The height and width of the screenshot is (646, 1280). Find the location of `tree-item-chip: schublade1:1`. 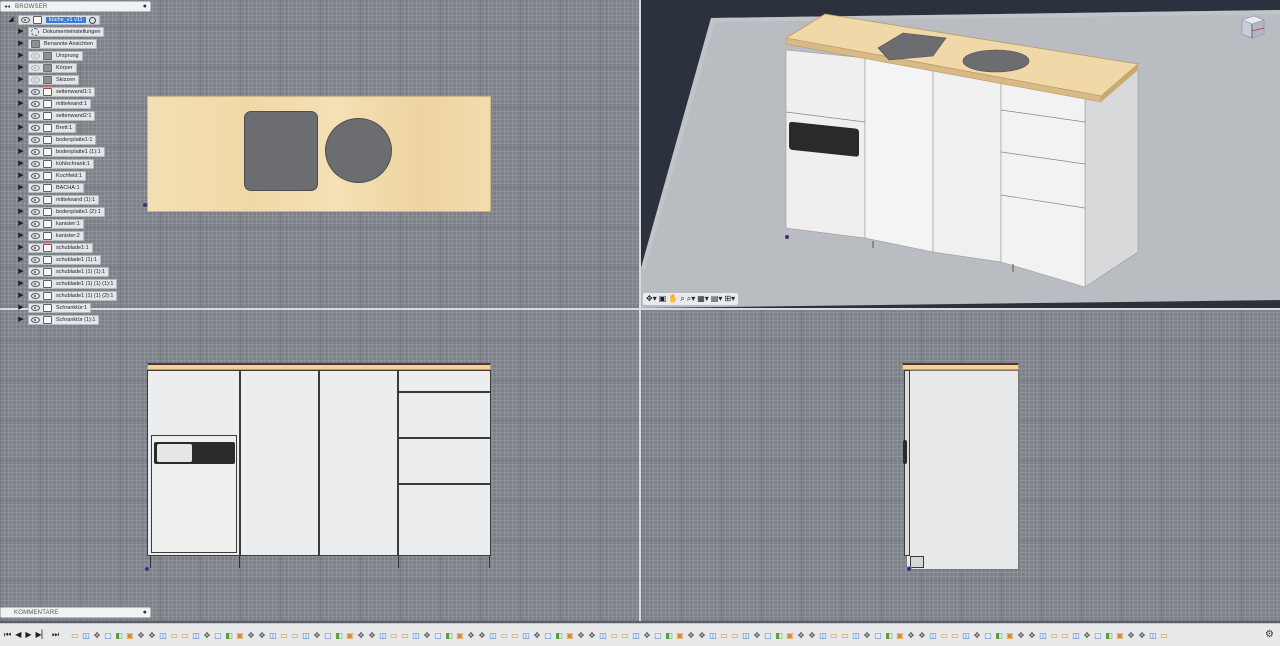

tree-item-chip: schublade1:1 is located at coordinates (60, 248).